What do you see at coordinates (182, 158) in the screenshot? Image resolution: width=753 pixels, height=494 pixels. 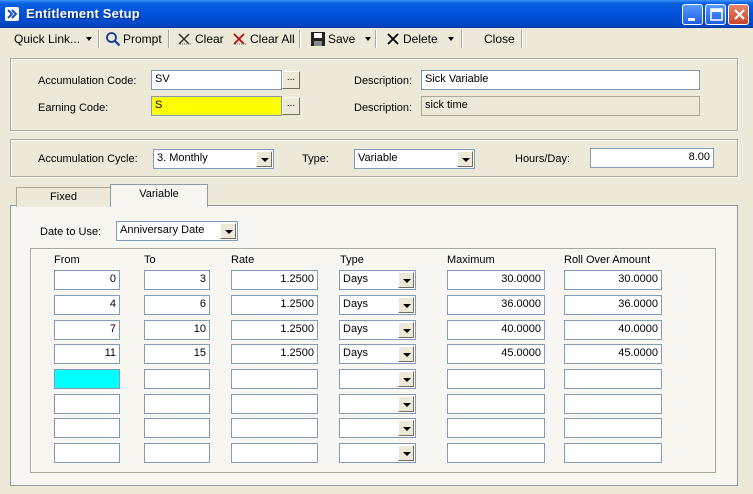 I see `accumulation-cycle-value: 3. Monthly` at bounding box center [182, 158].